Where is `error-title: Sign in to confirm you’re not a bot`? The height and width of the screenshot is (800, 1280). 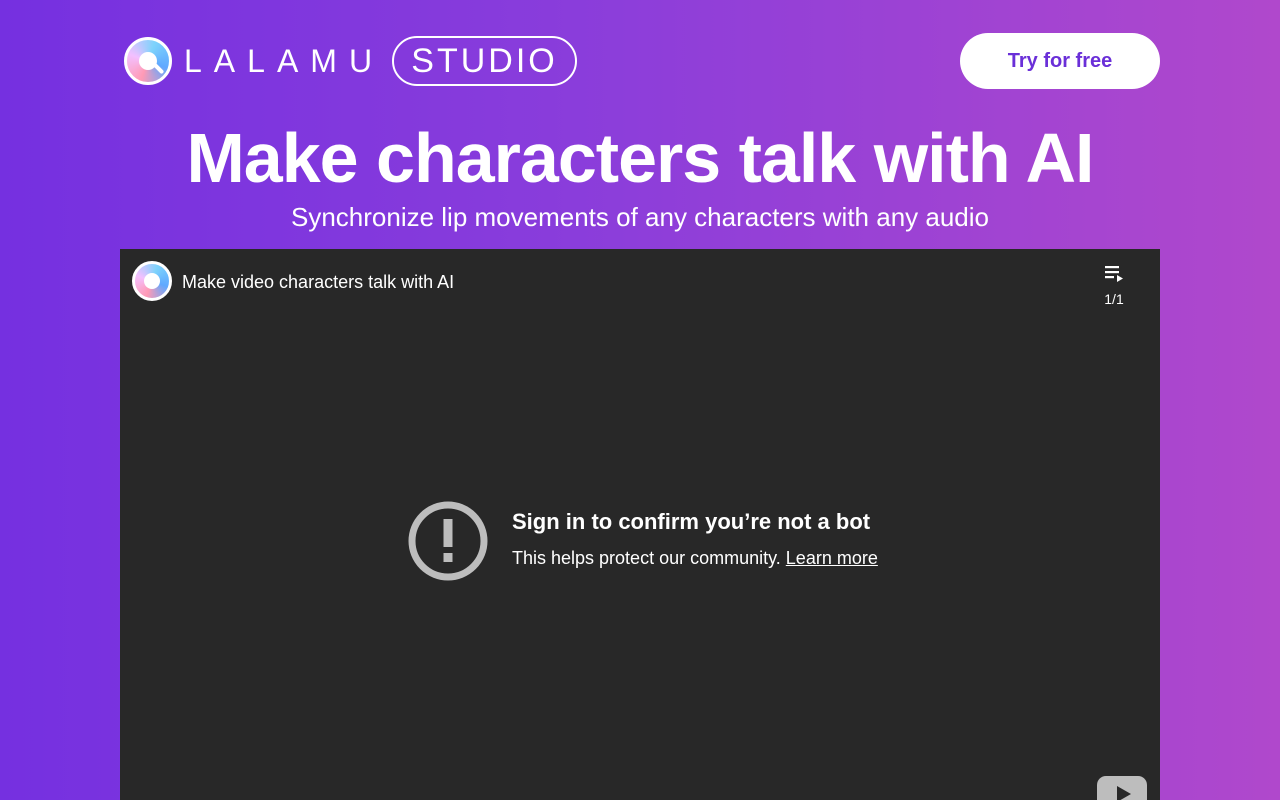 error-title: Sign in to confirm you’re not a bot is located at coordinates (691, 521).